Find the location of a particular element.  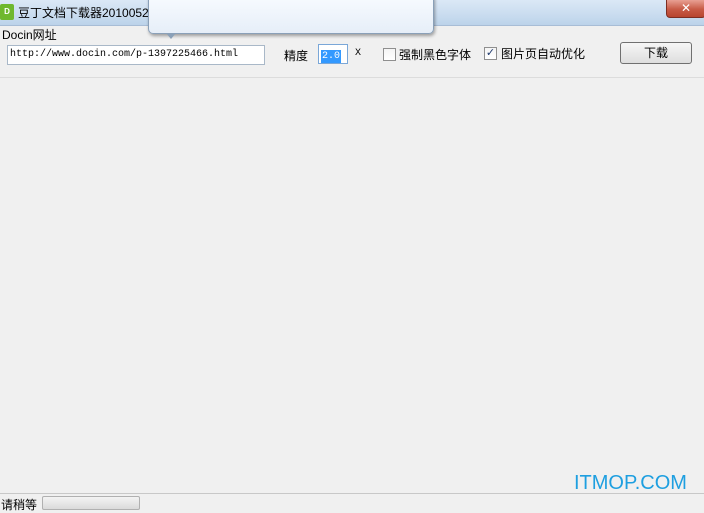

watermark: ITMOP.COM is located at coordinates (630, 483).